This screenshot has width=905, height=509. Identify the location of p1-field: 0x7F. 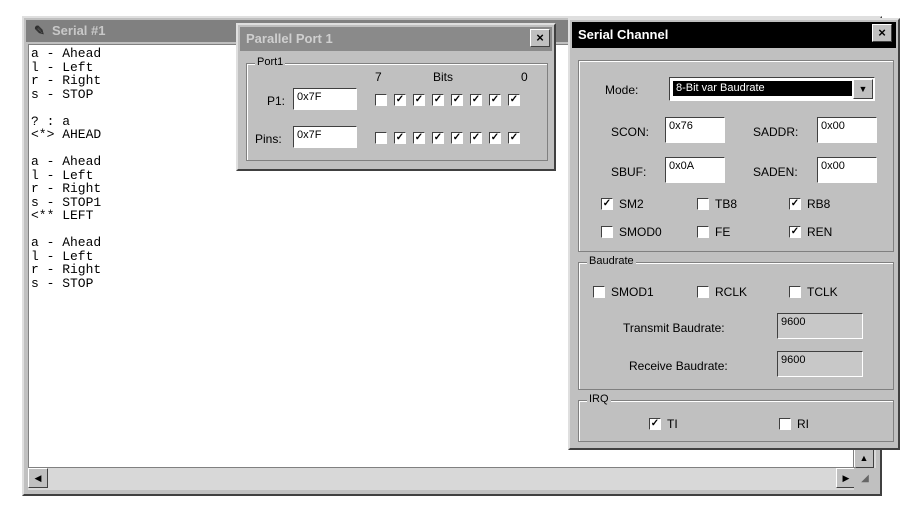
(325, 99).